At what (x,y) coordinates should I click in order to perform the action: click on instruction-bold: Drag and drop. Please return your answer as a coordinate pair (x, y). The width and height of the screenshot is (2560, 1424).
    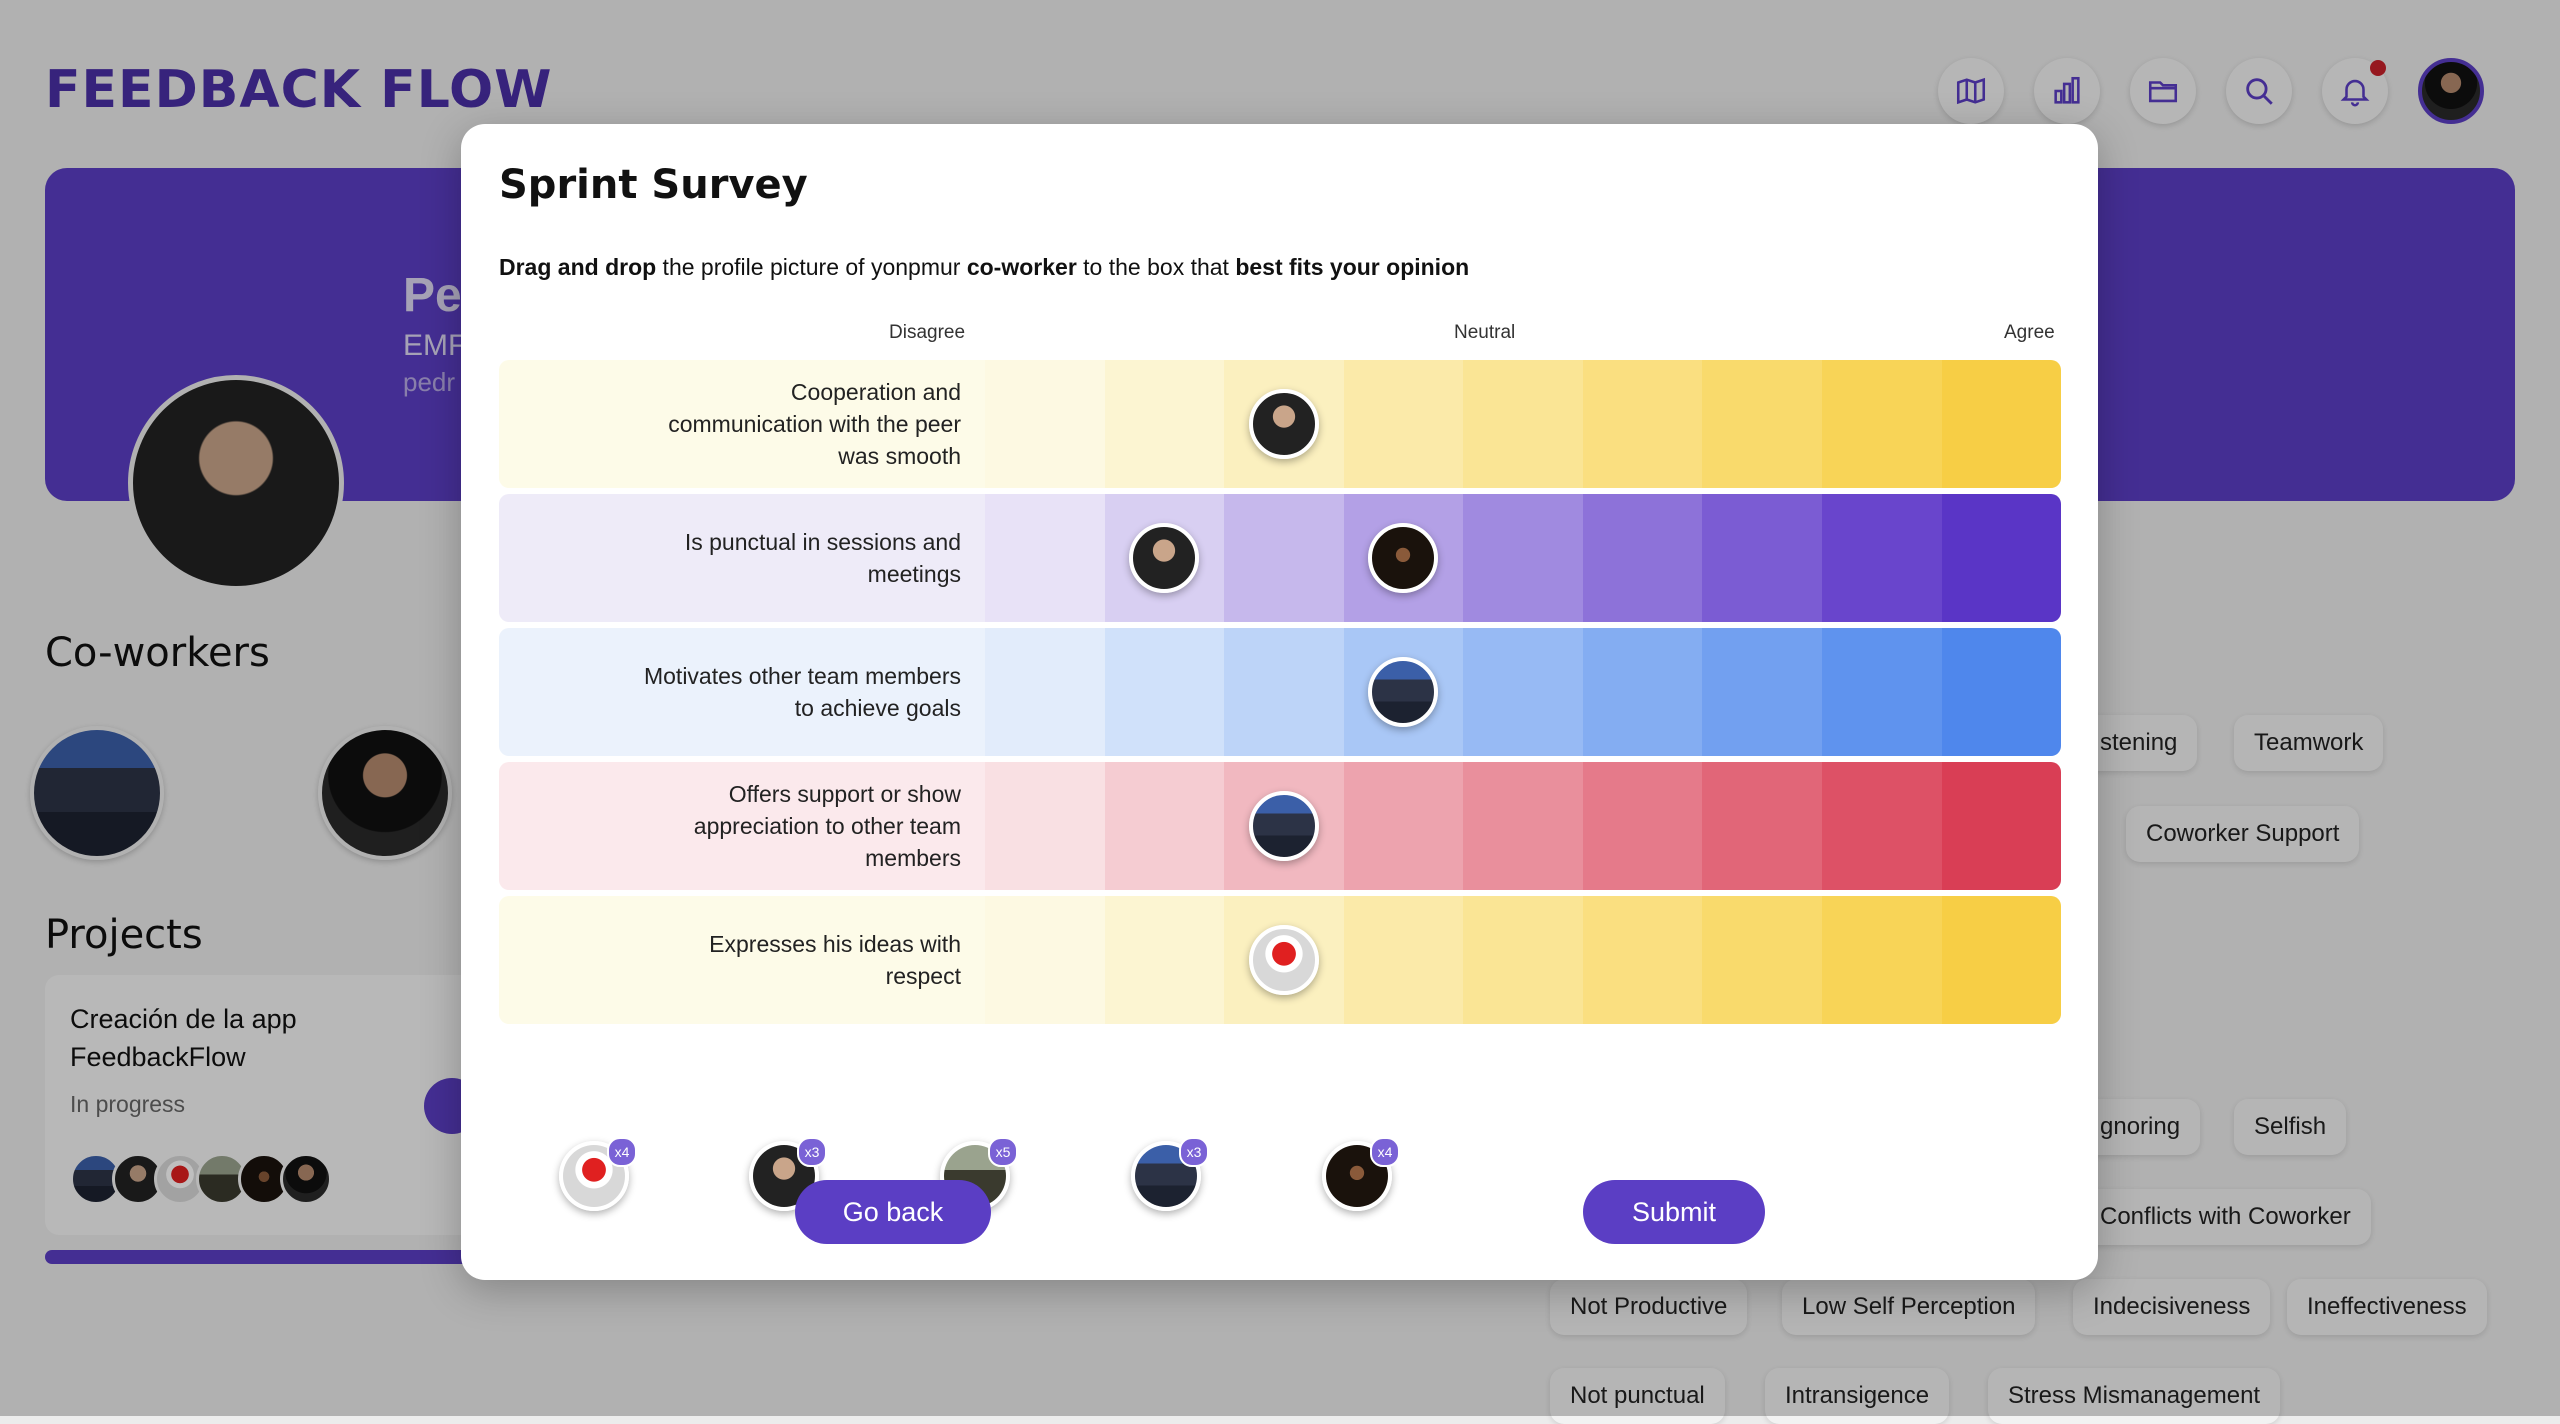
    Looking at the image, I should click on (578, 267).